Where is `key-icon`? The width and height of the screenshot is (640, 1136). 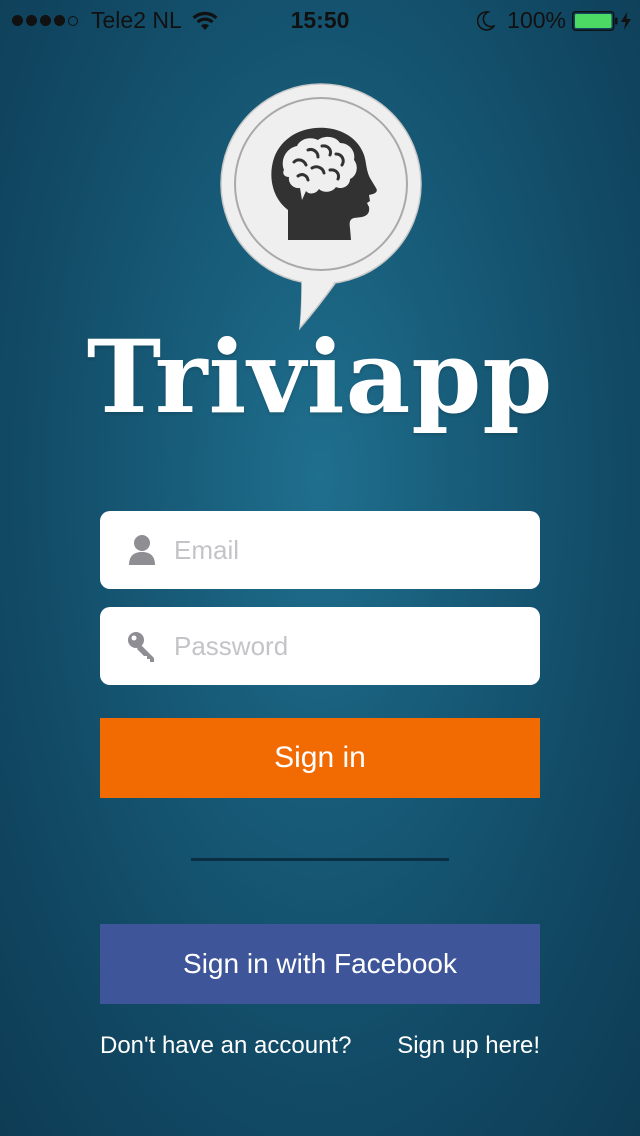 key-icon is located at coordinates (141, 647).